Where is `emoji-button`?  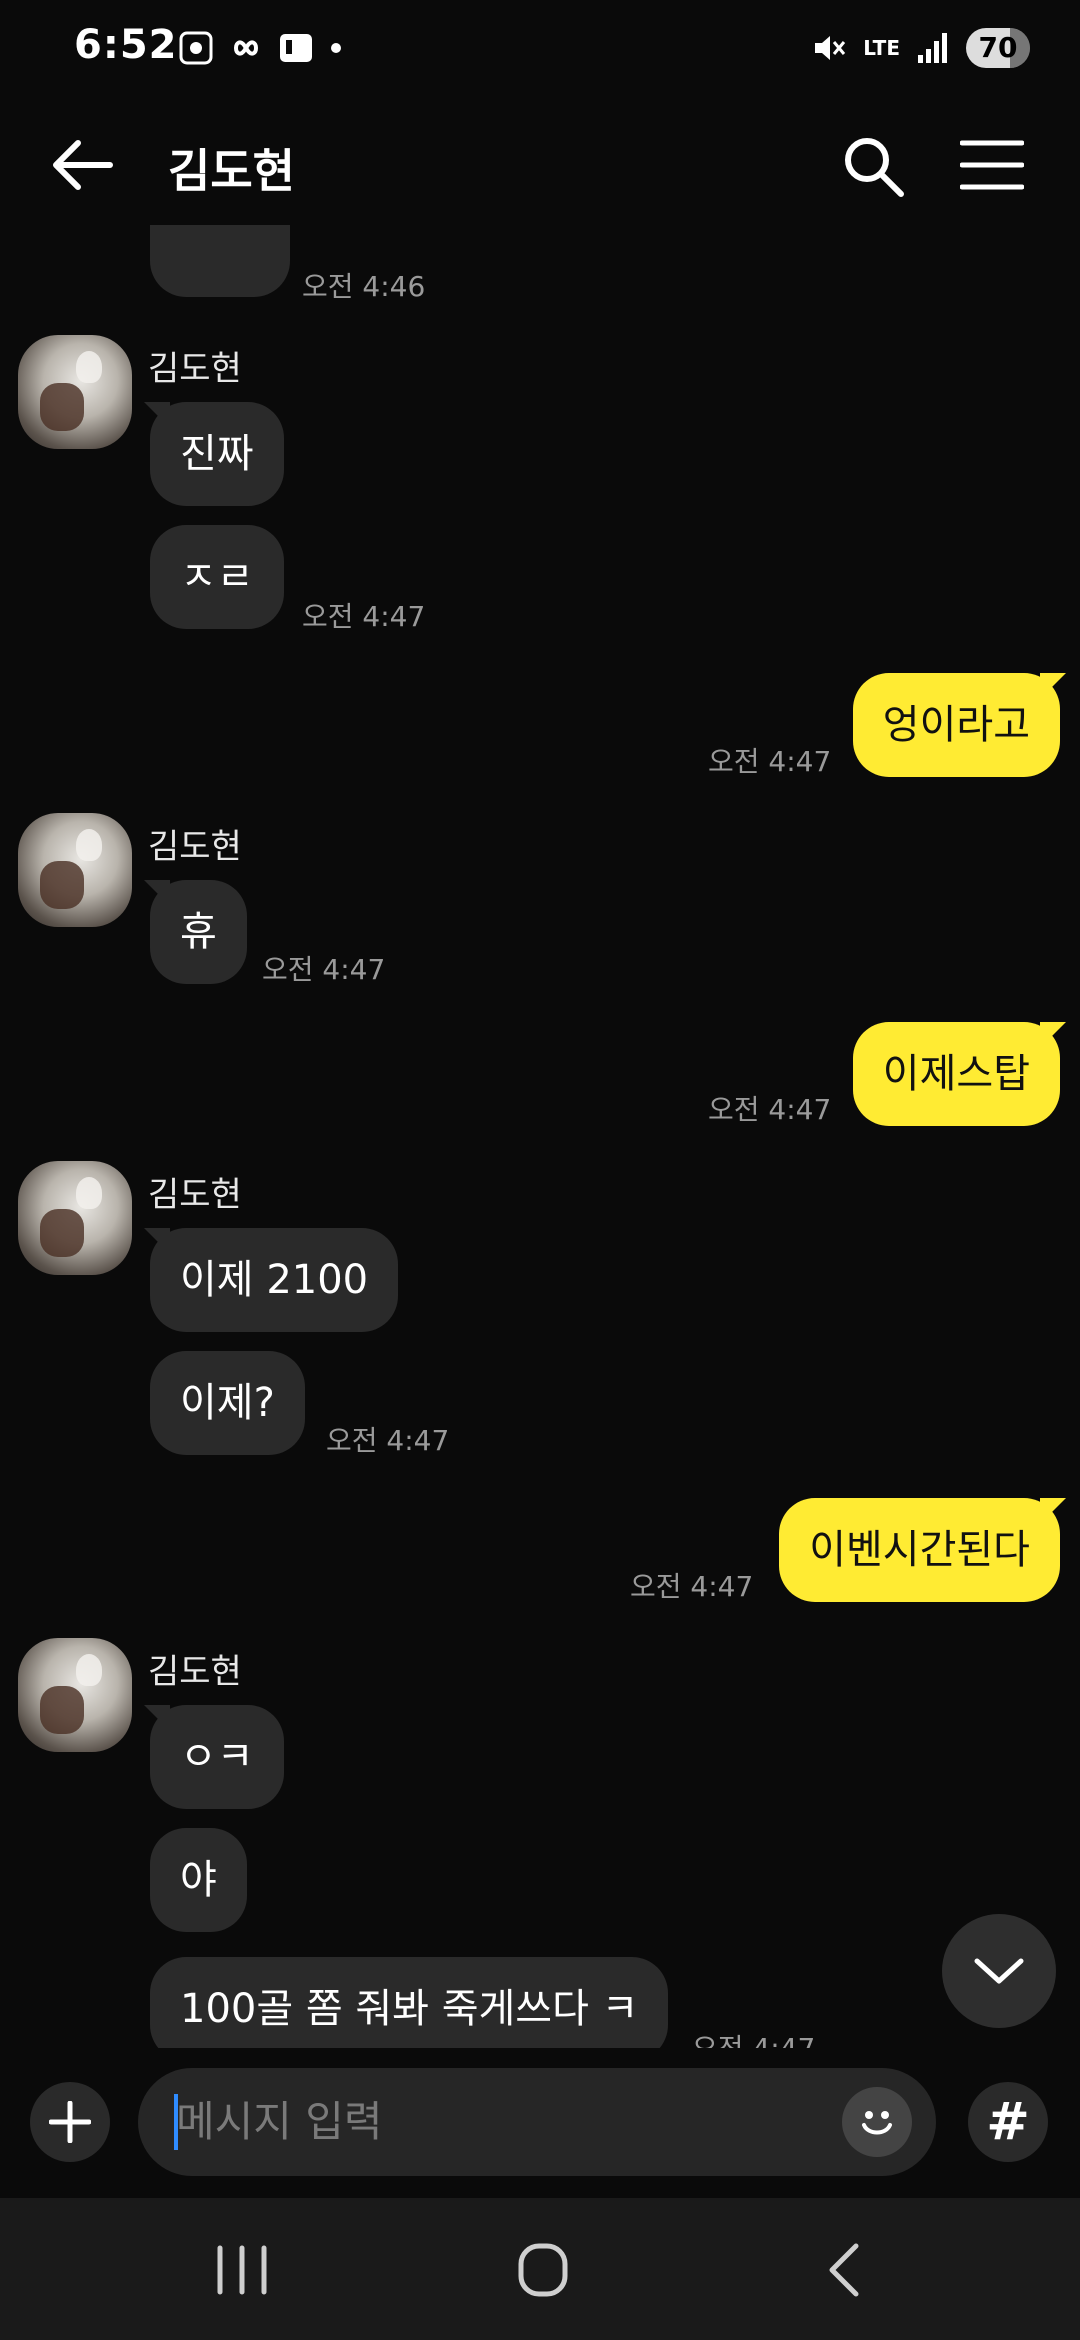
emoji-button is located at coordinates (877, 2122).